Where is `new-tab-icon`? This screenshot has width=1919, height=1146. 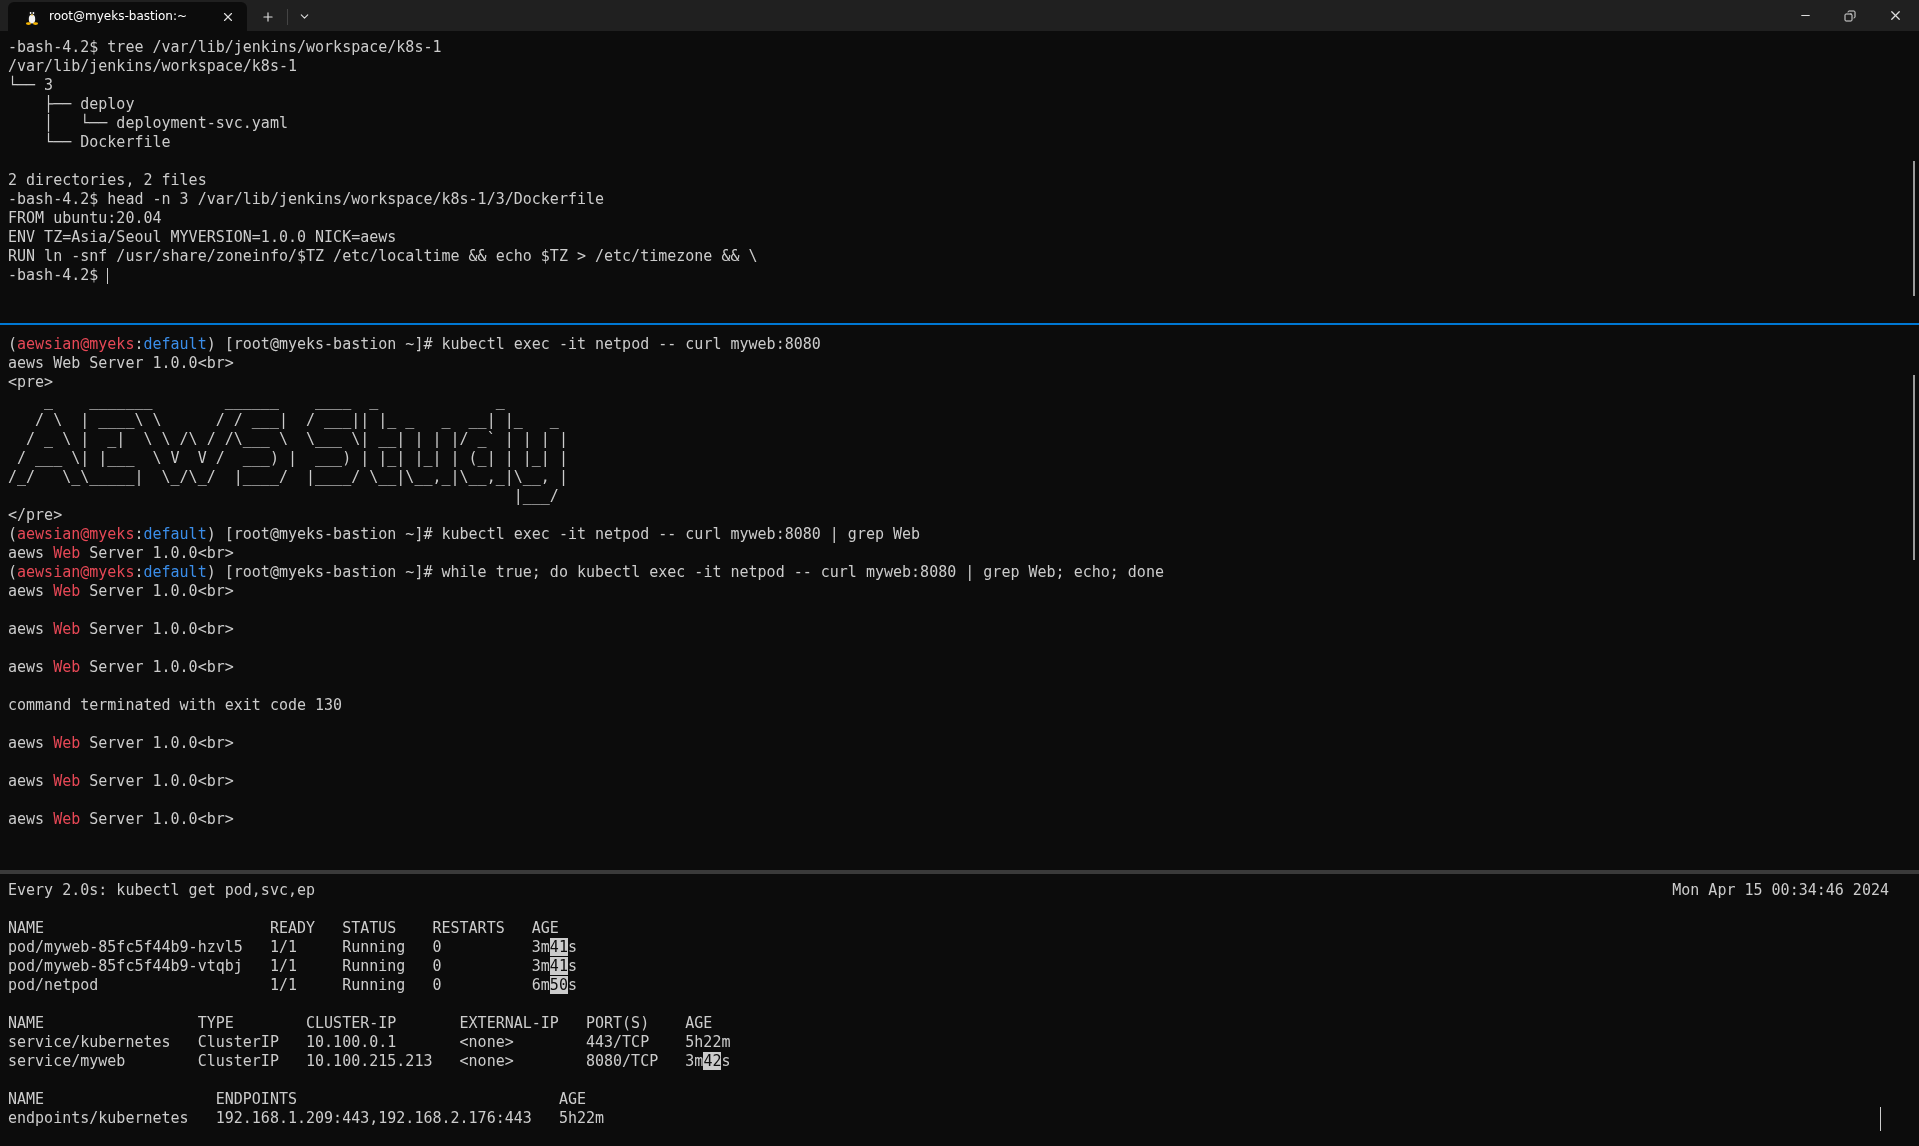 new-tab-icon is located at coordinates (268, 16).